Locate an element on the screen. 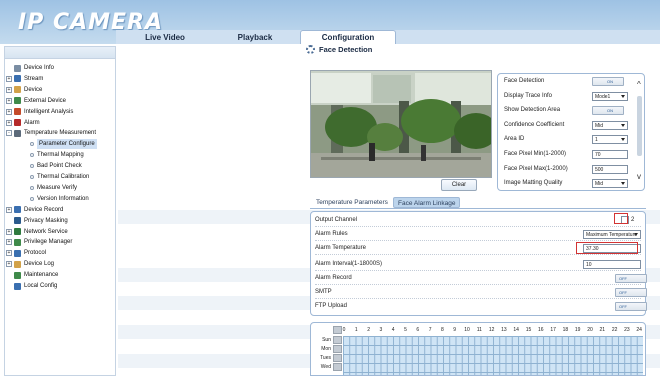  sidebar-item: Local Config is located at coordinates (31, 286).